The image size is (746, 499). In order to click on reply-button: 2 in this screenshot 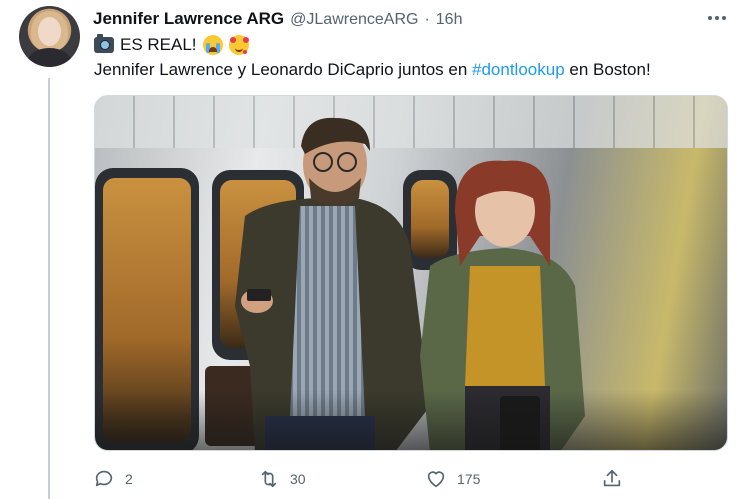, I will do `click(113, 479)`.